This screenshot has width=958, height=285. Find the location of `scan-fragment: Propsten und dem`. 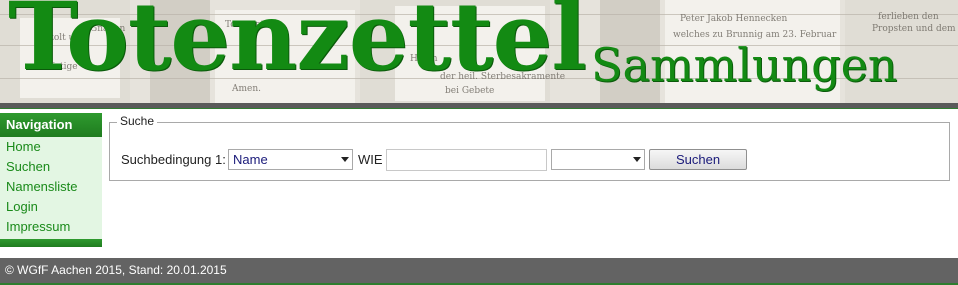

scan-fragment: Propsten und dem is located at coordinates (914, 29).